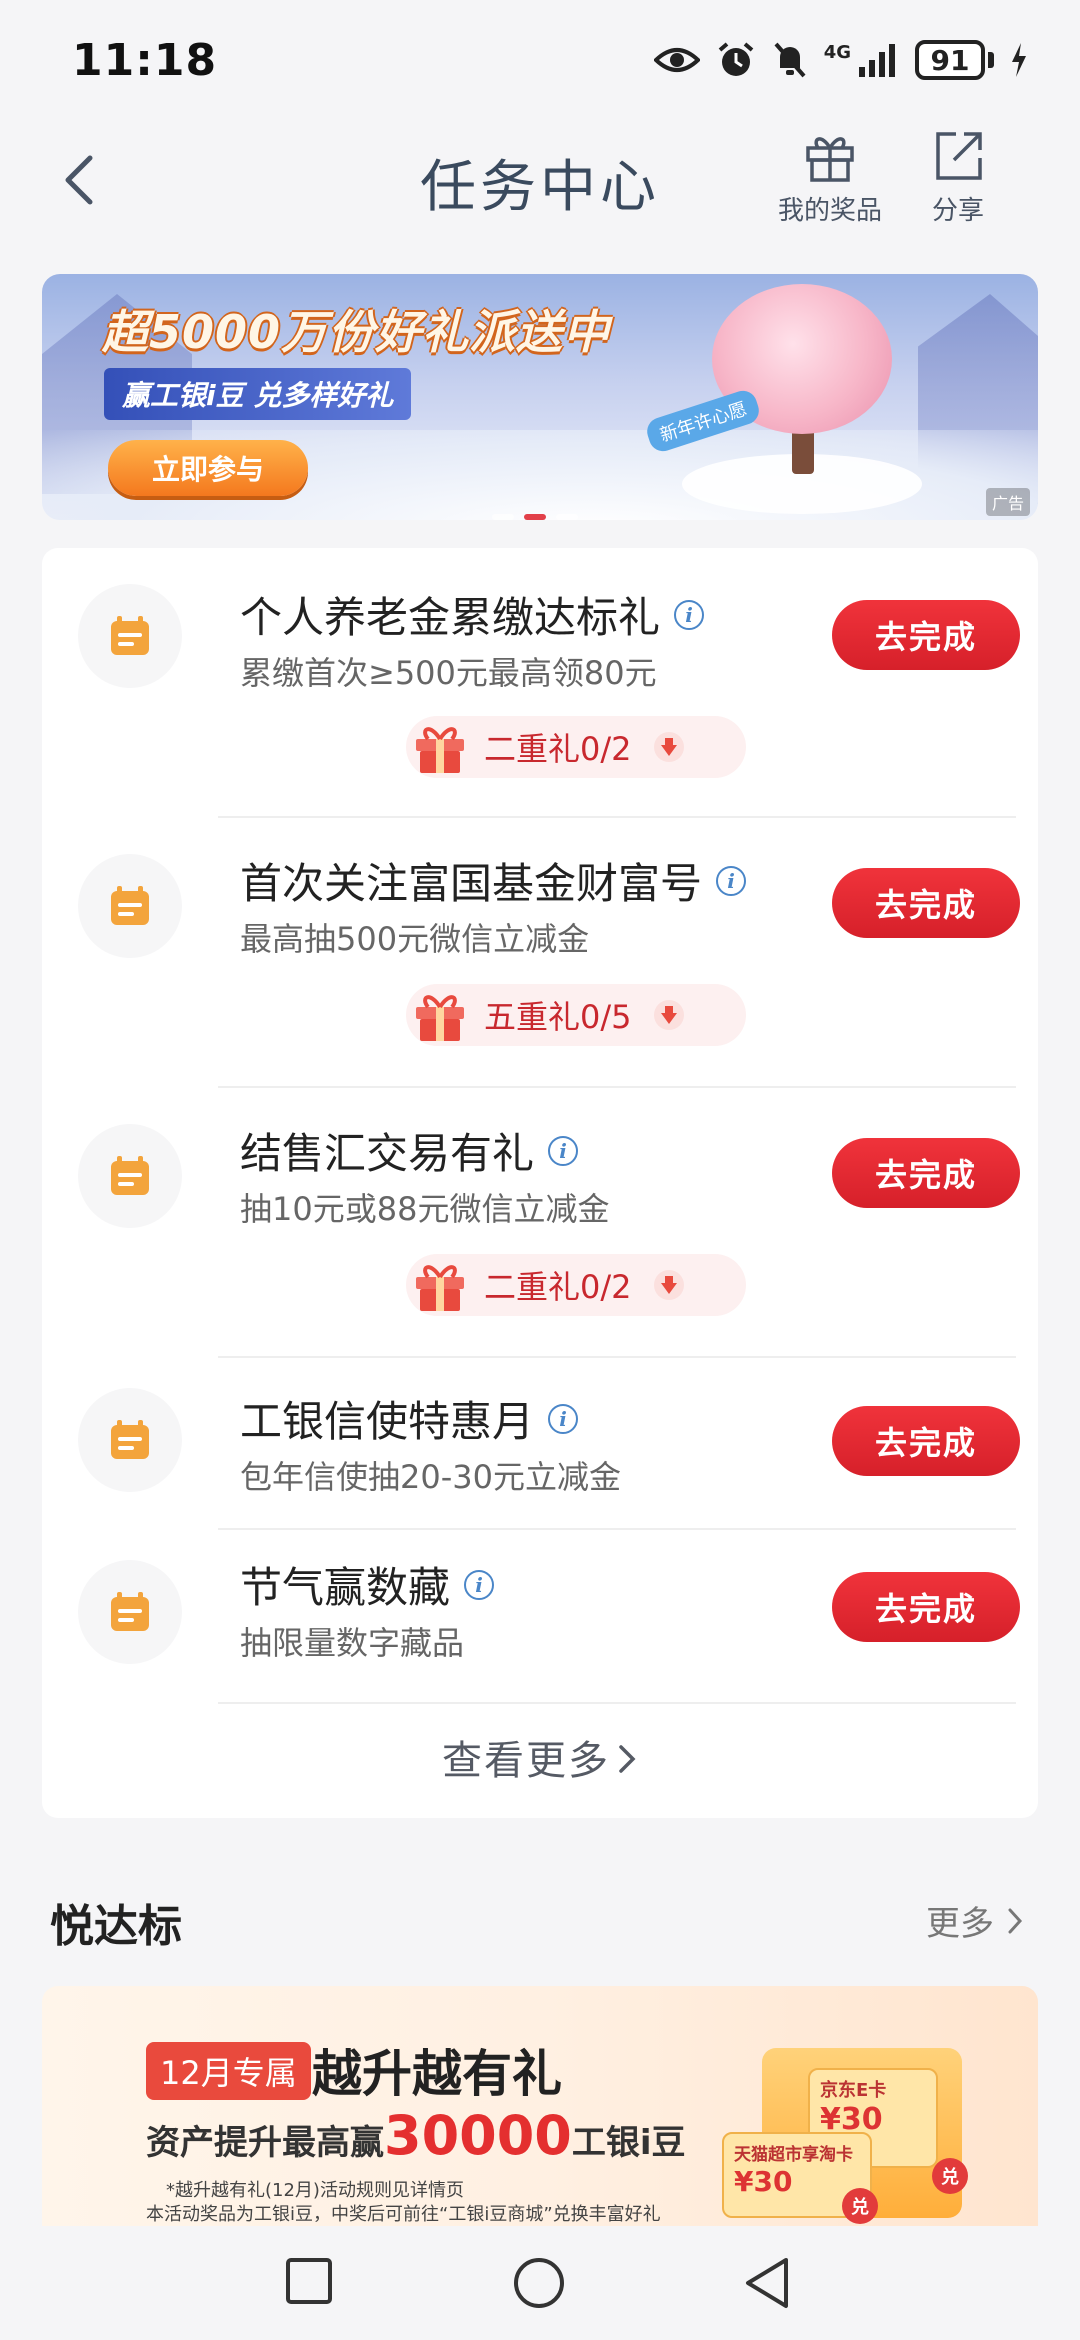 The image size is (1080, 2340). I want to click on task-title: 节气赢数藏 i, so click(367, 1584).